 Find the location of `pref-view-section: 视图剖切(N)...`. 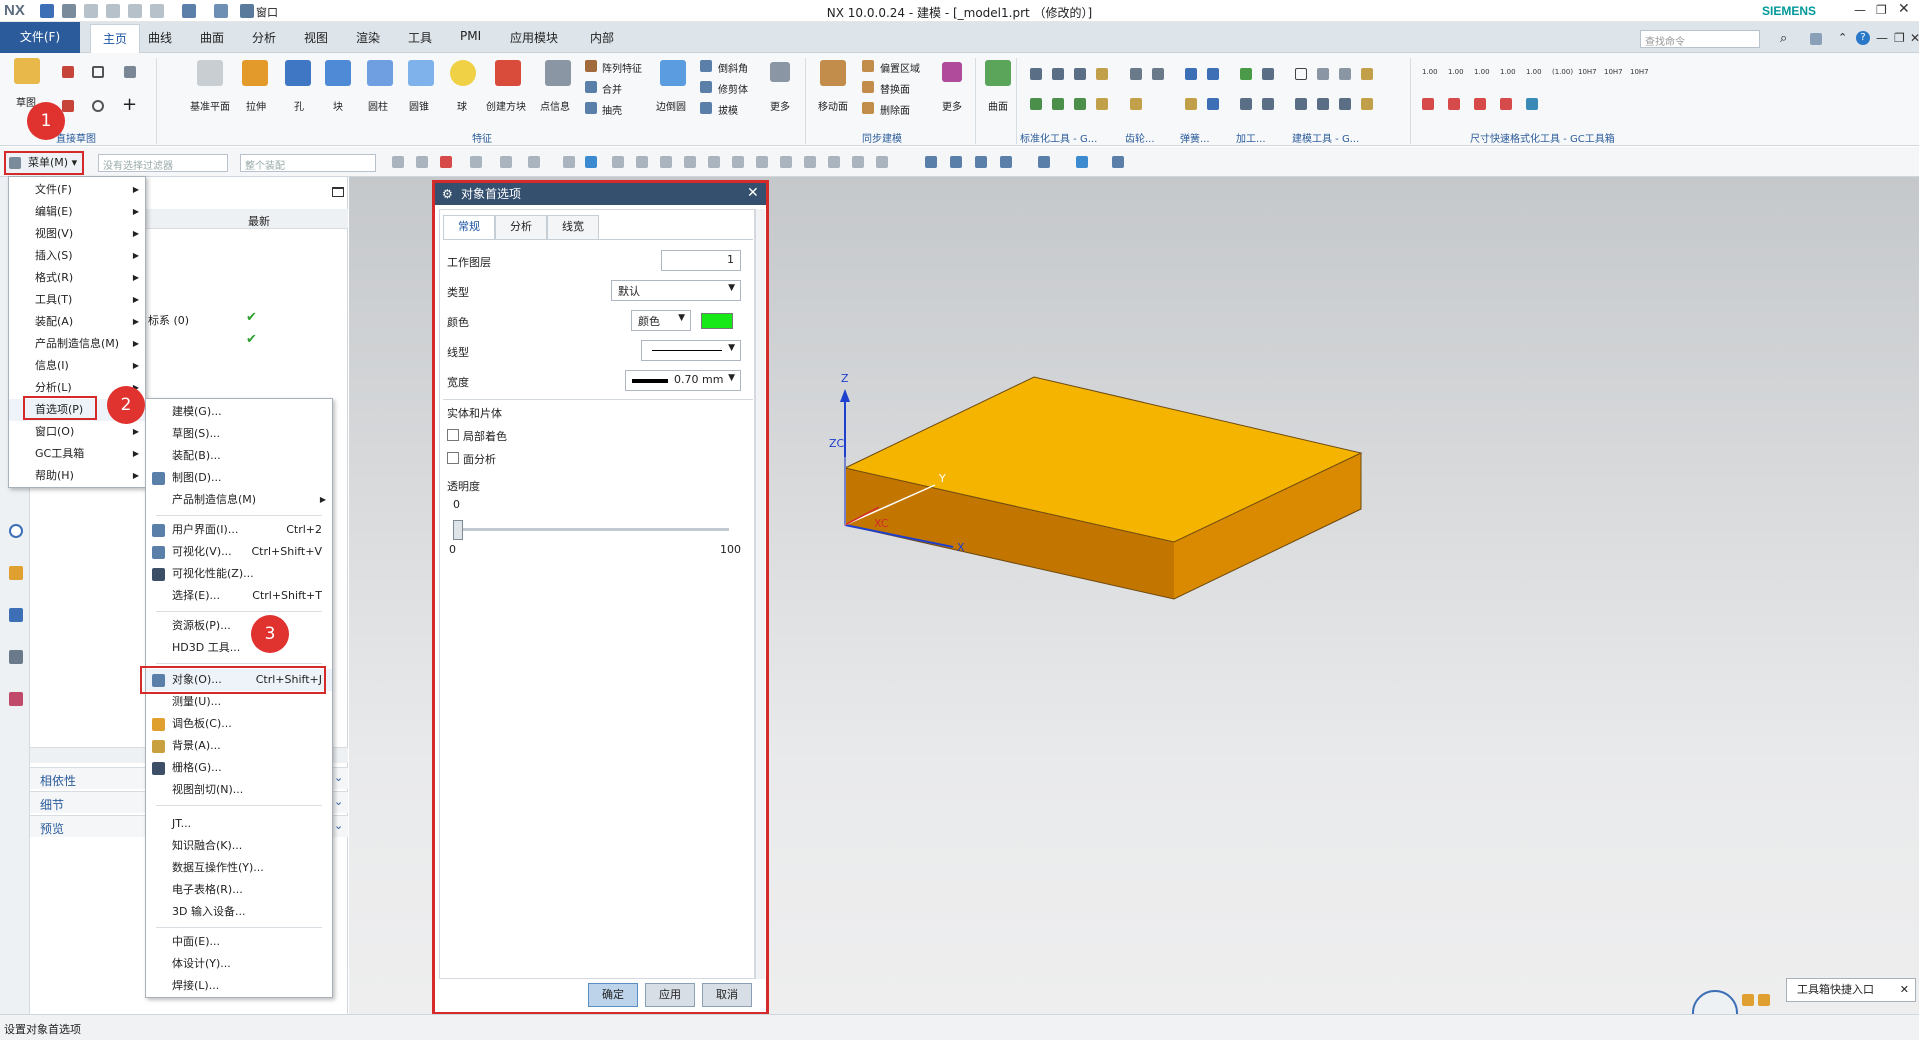

pref-view-section: 视图剖切(N)... is located at coordinates (239, 790).